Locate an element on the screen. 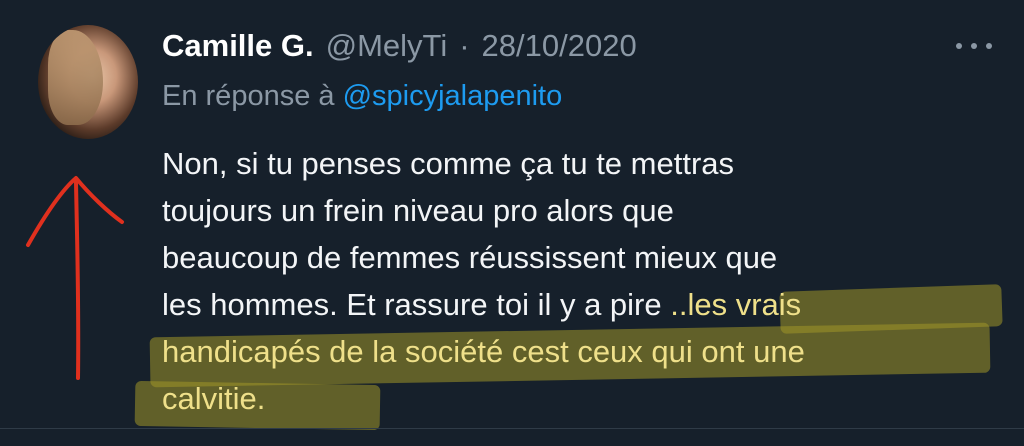 The width and height of the screenshot is (1024, 446). divider is located at coordinates (512, 428).